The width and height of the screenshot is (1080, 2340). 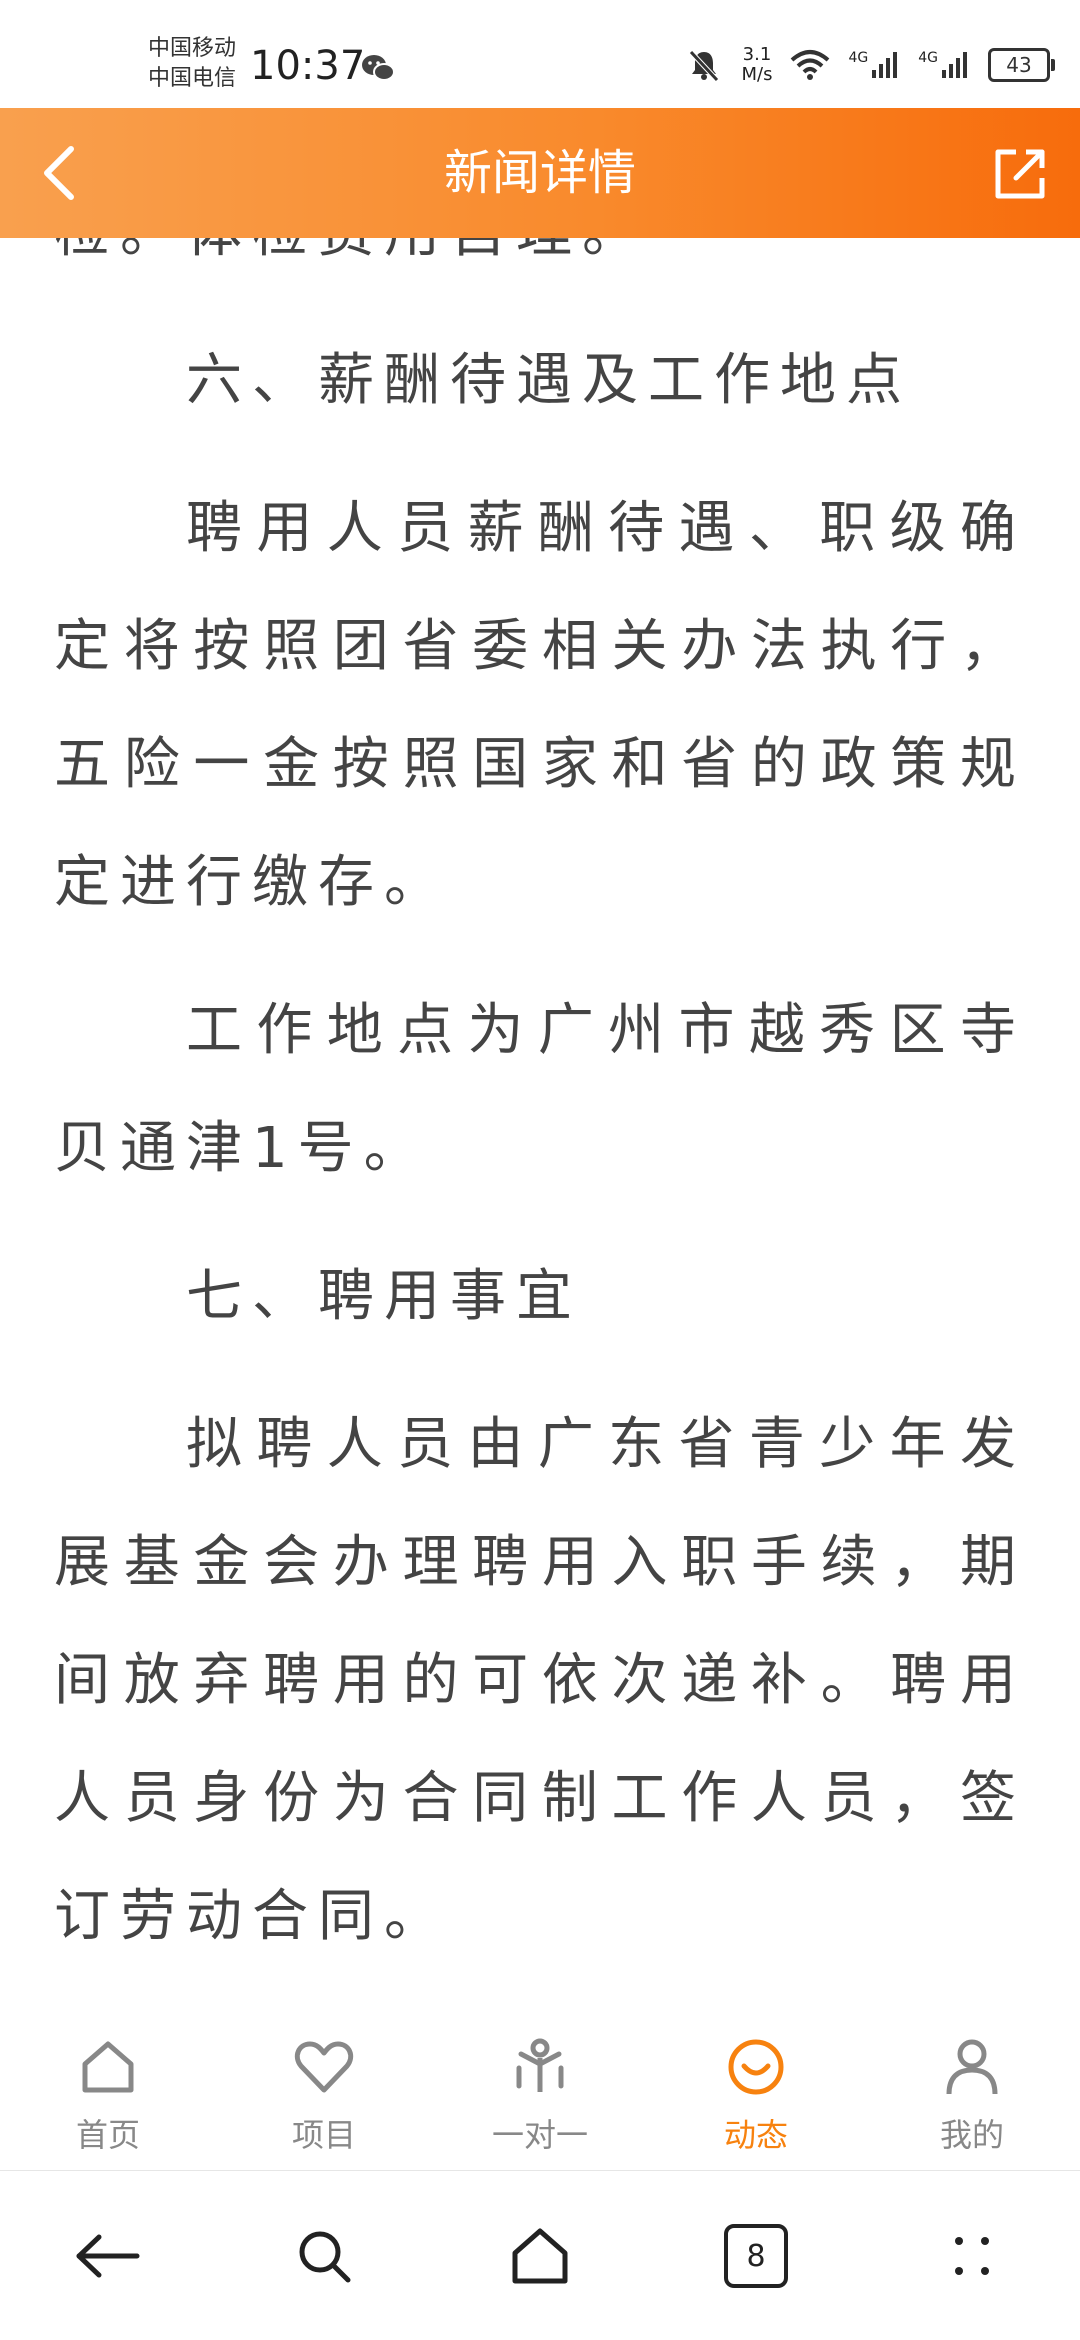 I want to click on chevron-left-icon, so click(x=59, y=173).